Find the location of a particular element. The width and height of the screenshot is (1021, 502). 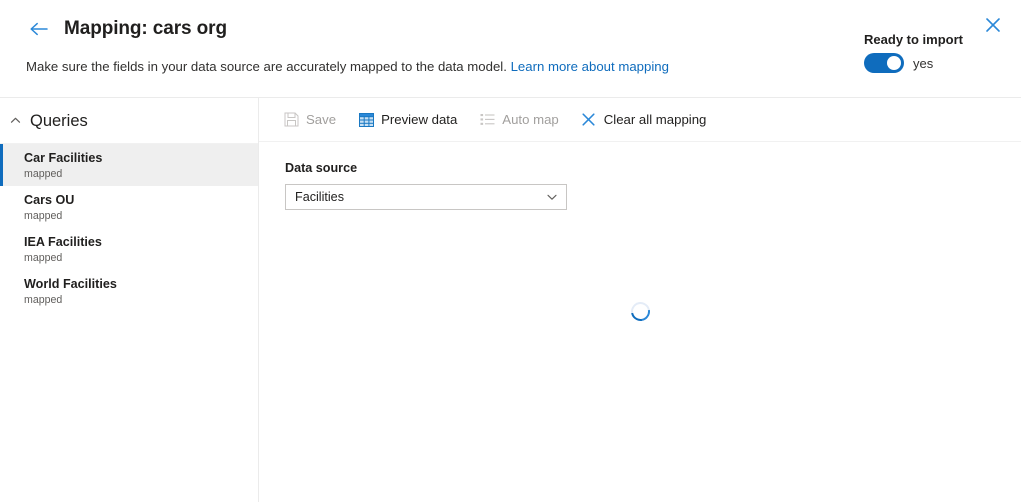

arrow-left-icon is located at coordinates (39, 29).